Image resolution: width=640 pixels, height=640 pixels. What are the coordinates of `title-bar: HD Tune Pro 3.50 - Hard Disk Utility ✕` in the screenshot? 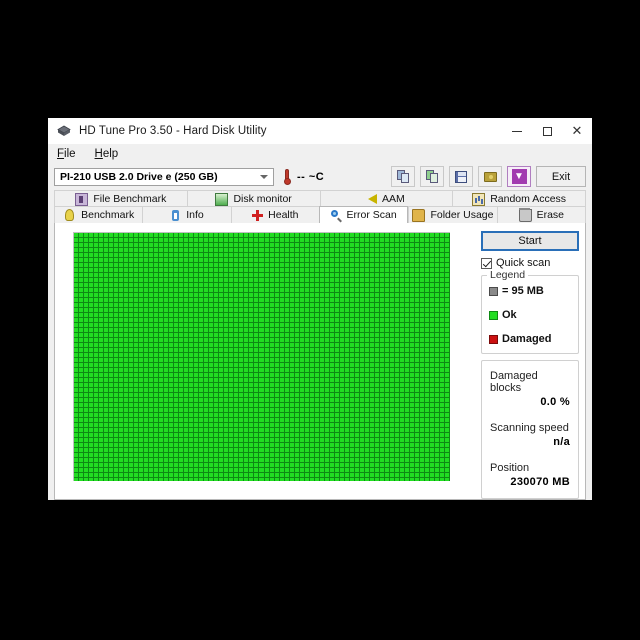 It's located at (320, 131).